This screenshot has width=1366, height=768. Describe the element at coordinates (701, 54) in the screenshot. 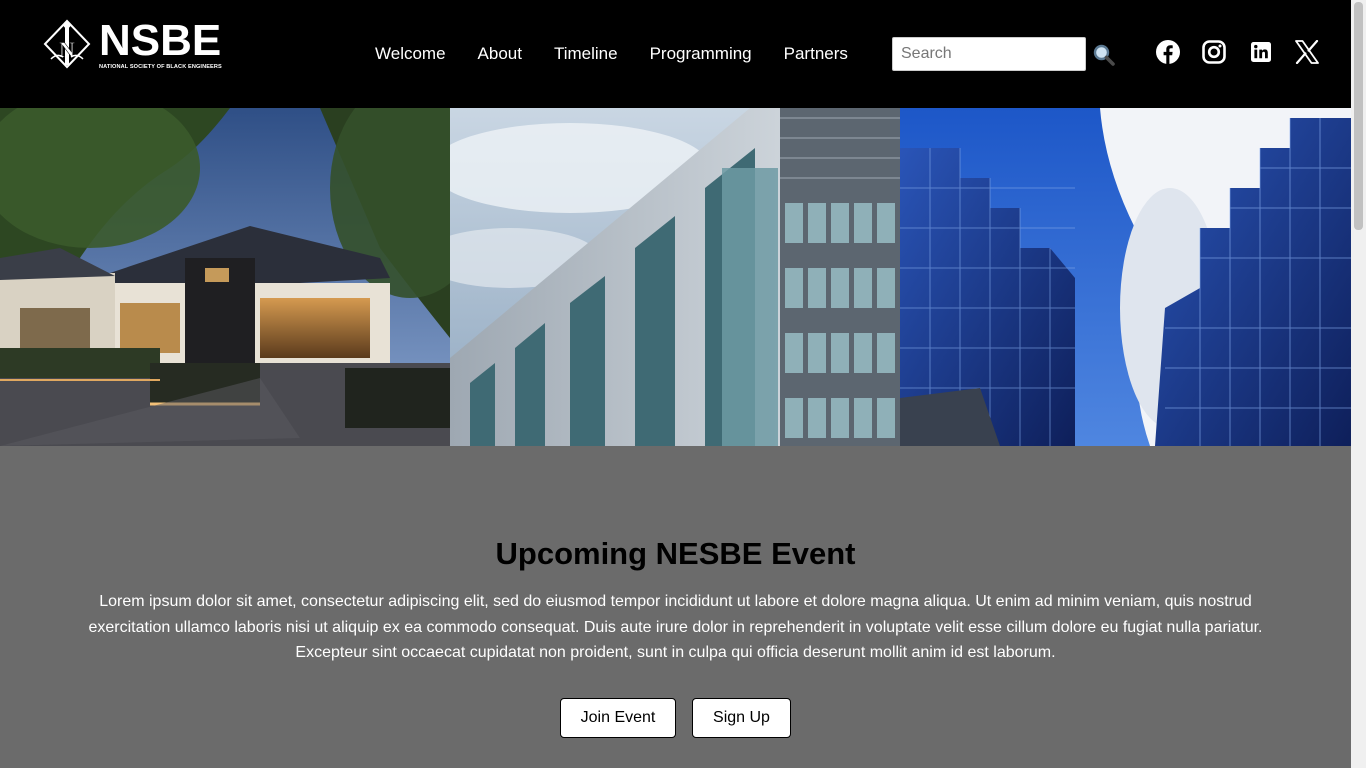

I see `nav-programming: Programming` at that location.